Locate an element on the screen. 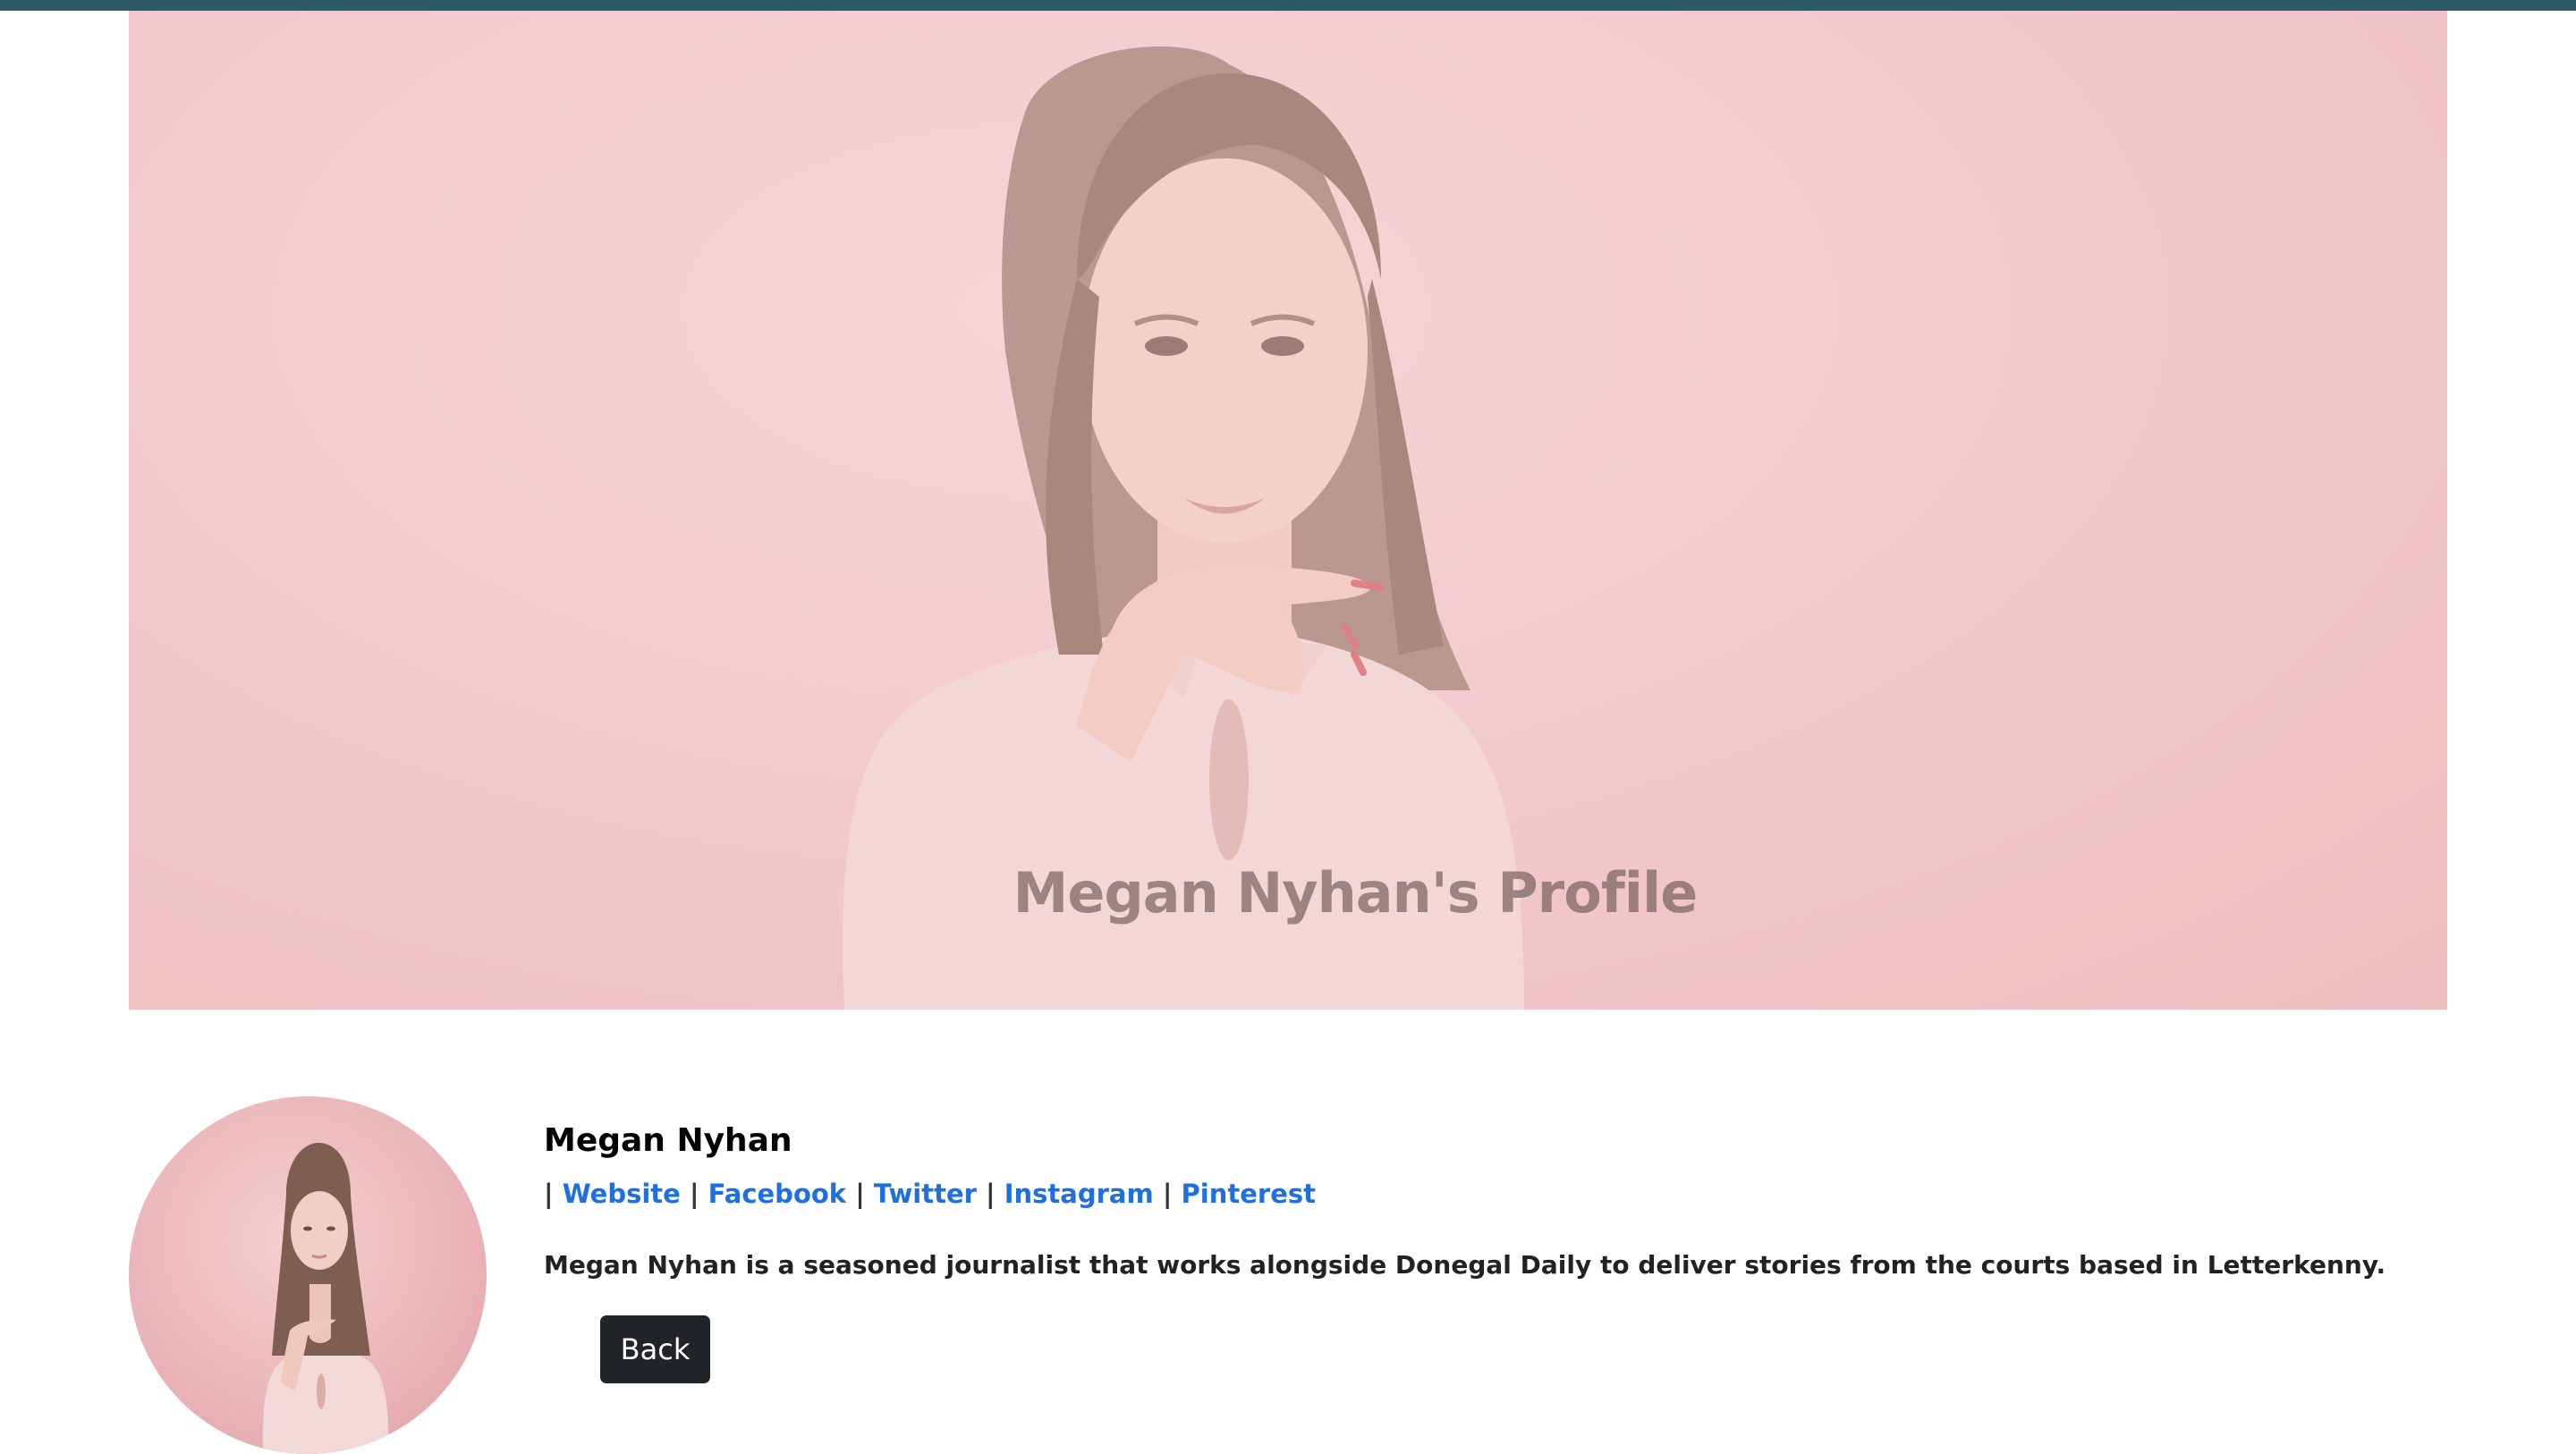 This screenshot has width=2576, height=1454. avatar-portrait-image is located at coordinates (325, 1299).